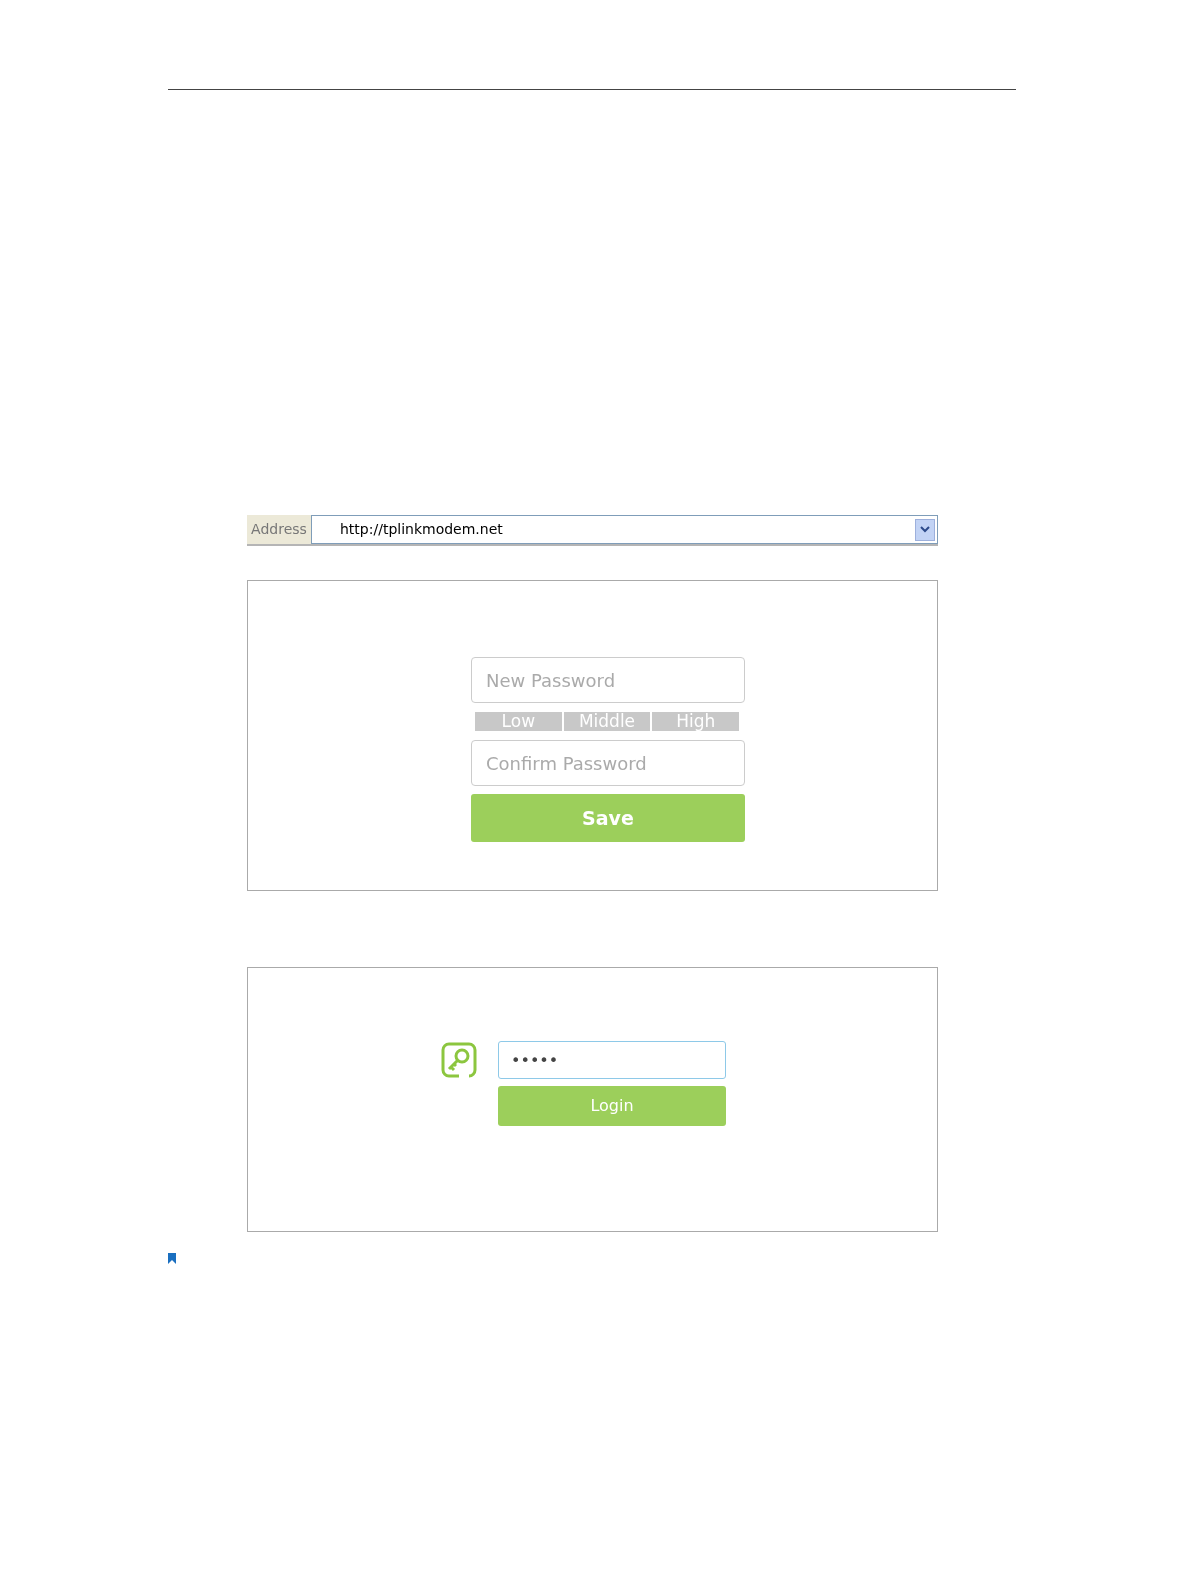 This screenshot has width=1196, height=1582. Describe the element at coordinates (422, 529) in the screenshot. I see `url-text: http://tplinkmodem.net` at that location.